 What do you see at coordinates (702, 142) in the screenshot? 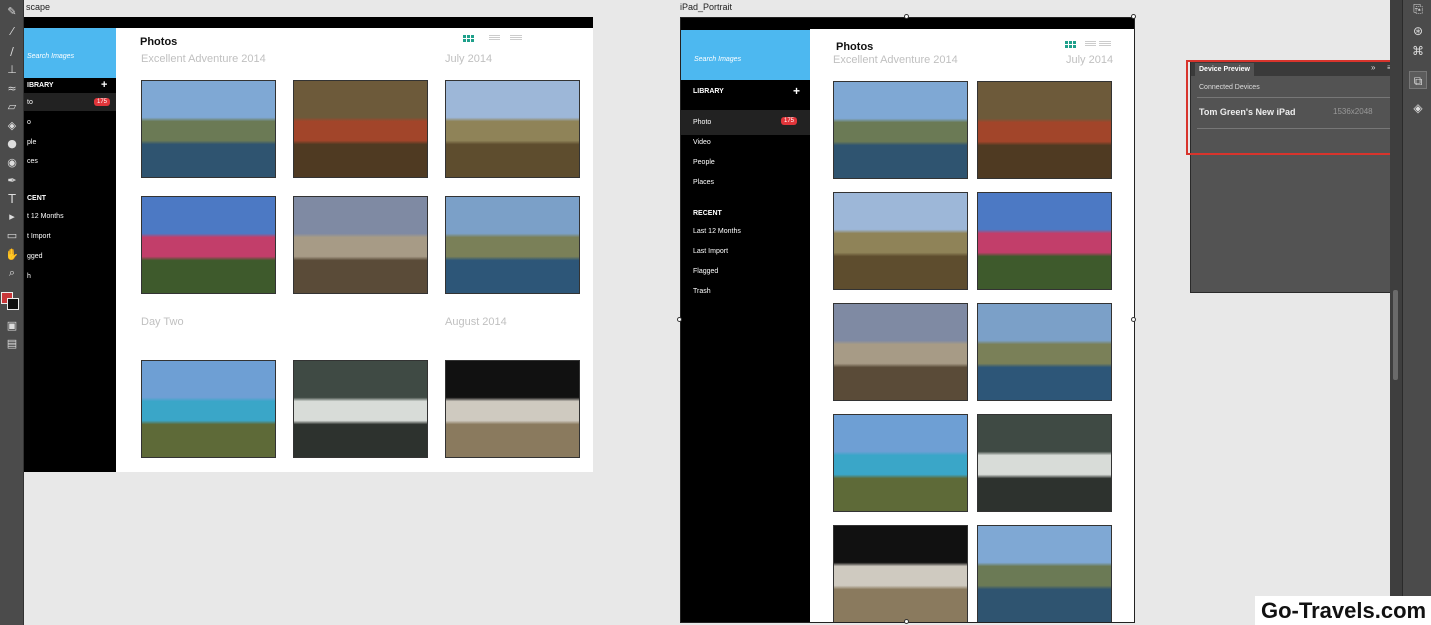
I see `sidebar-item-video: Video` at bounding box center [702, 142].